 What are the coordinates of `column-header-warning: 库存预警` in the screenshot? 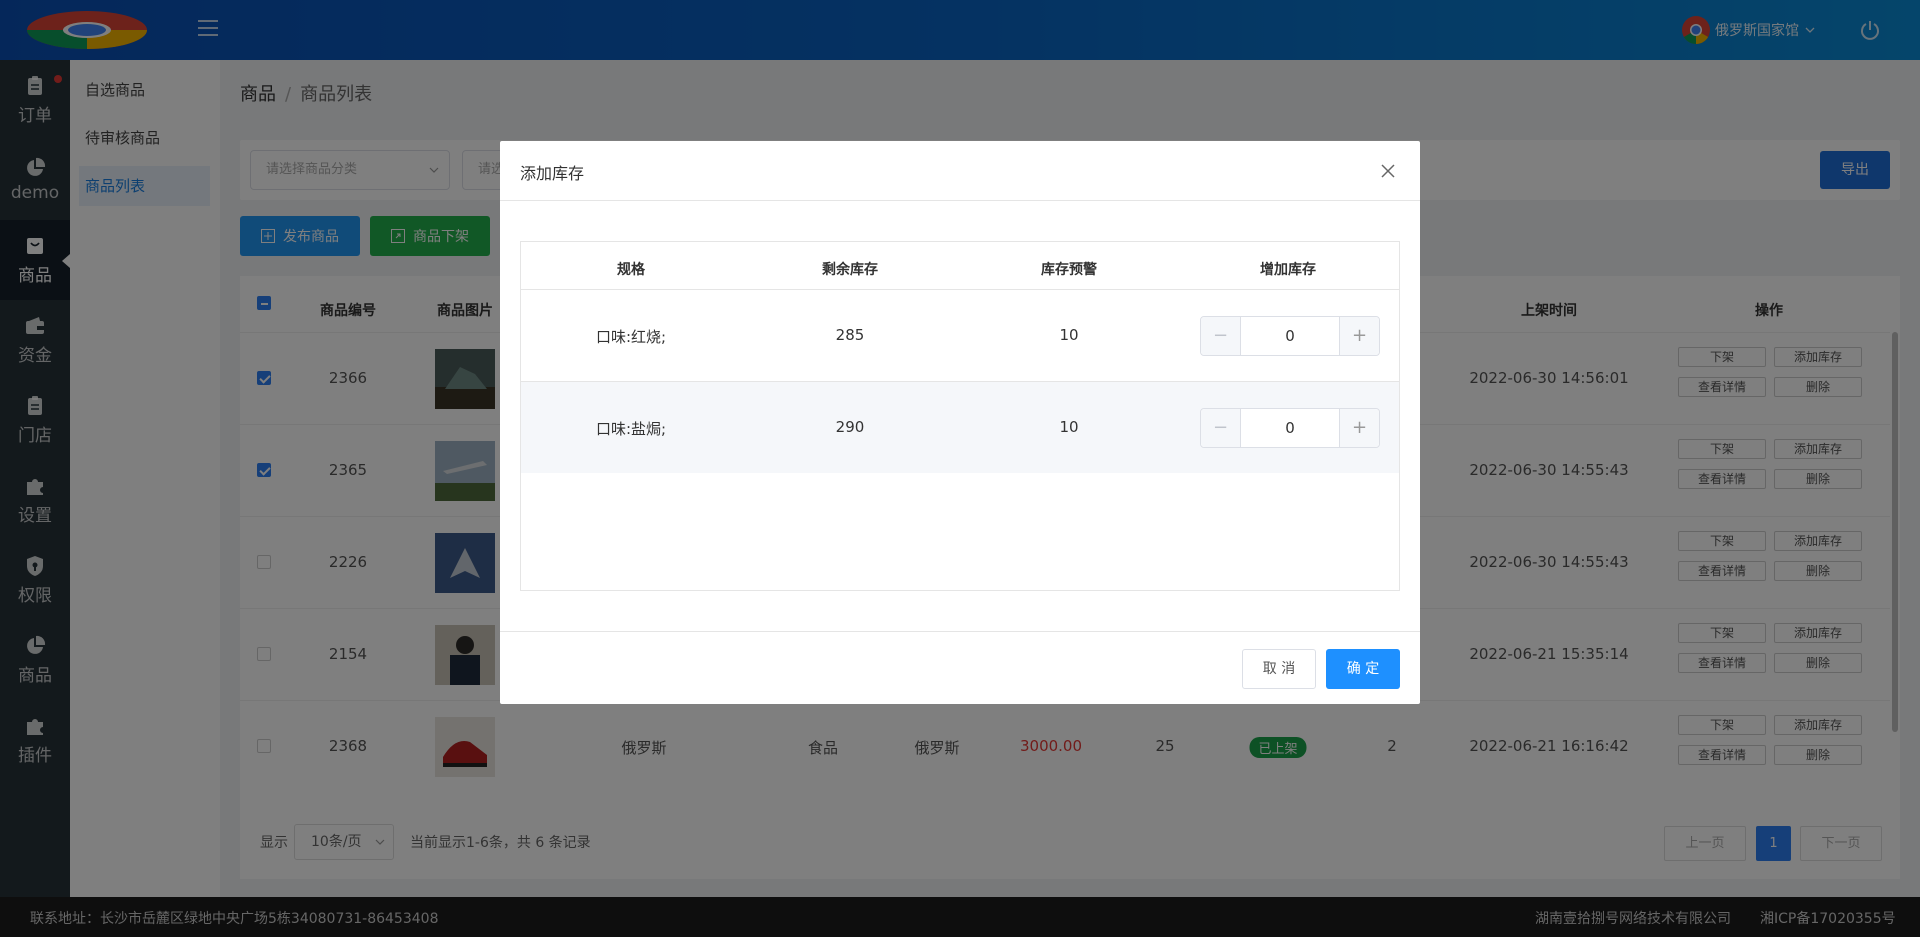 It's located at (1069, 270).